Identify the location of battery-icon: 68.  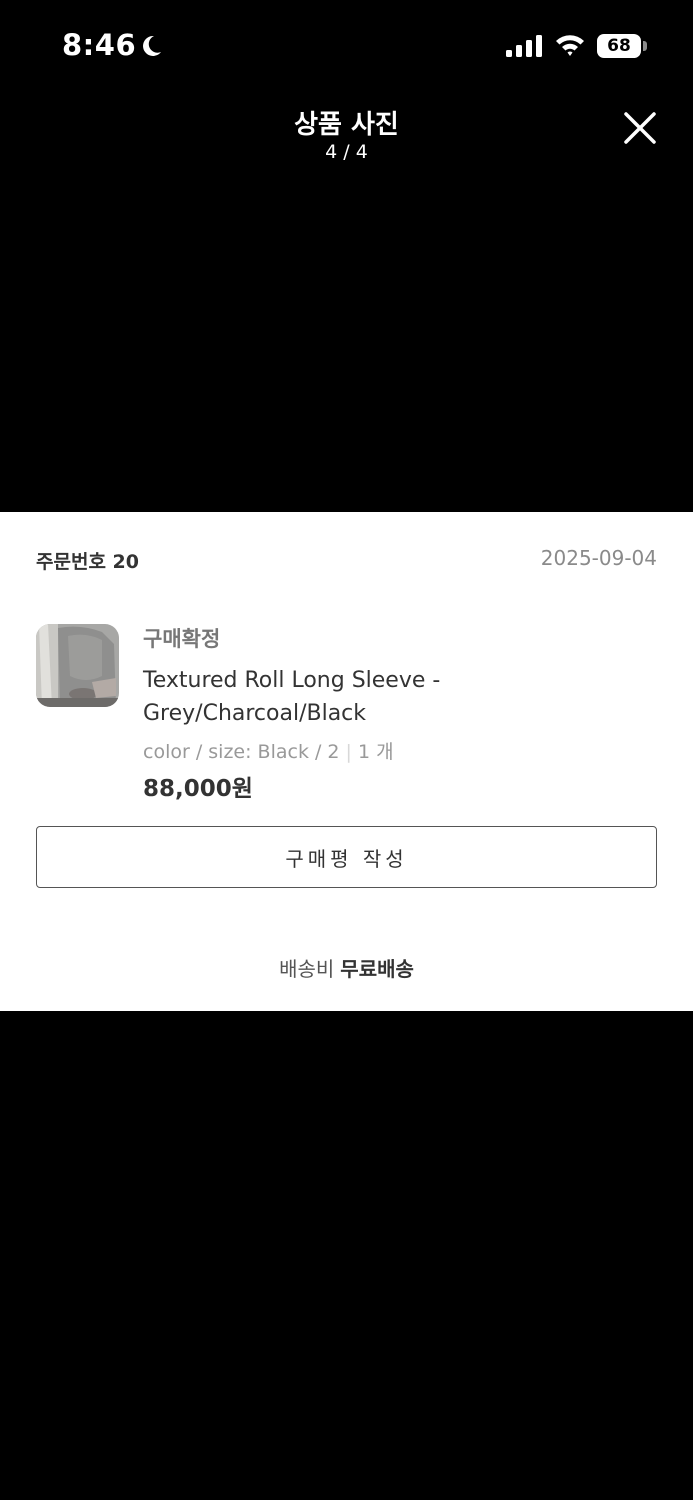
(619, 46).